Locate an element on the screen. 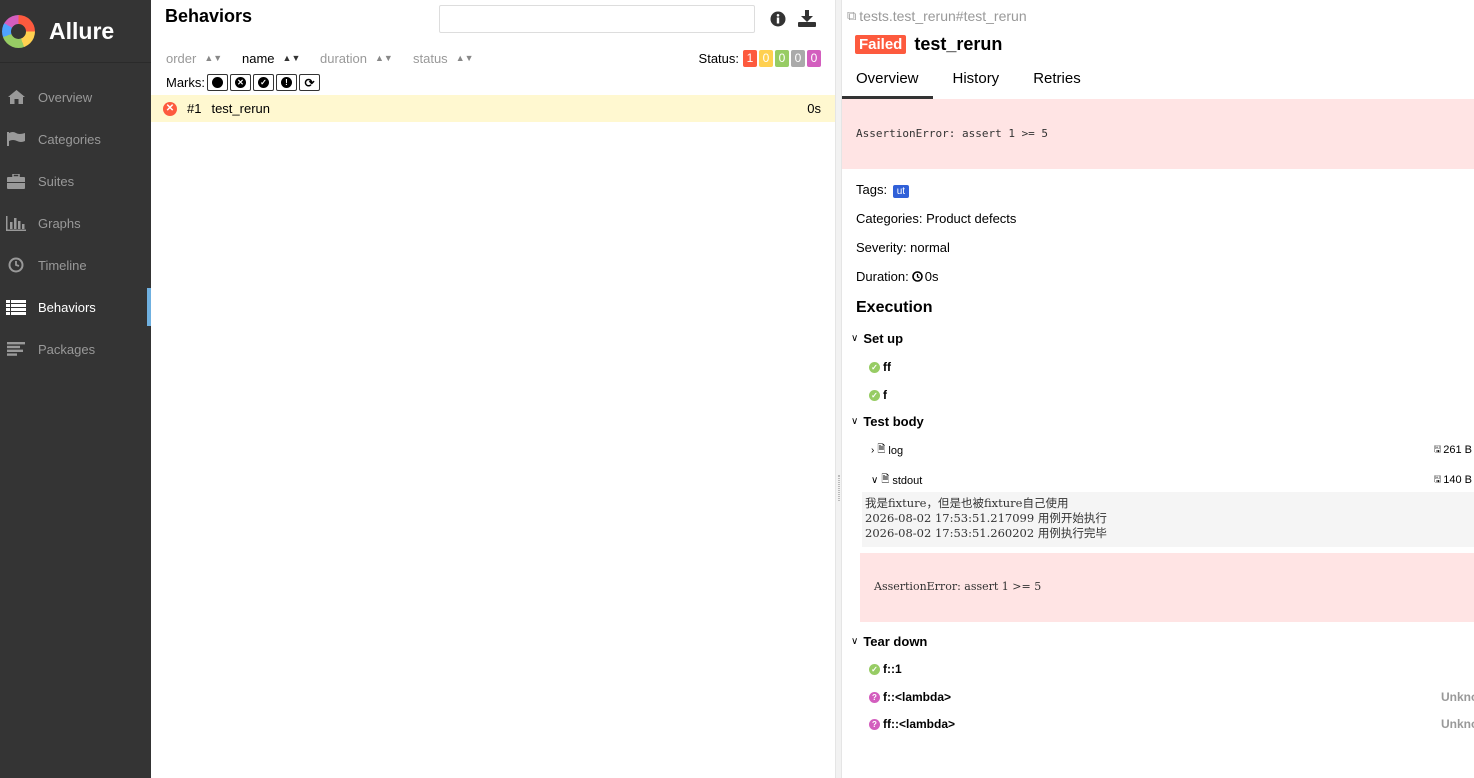  search-input is located at coordinates (597, 19).